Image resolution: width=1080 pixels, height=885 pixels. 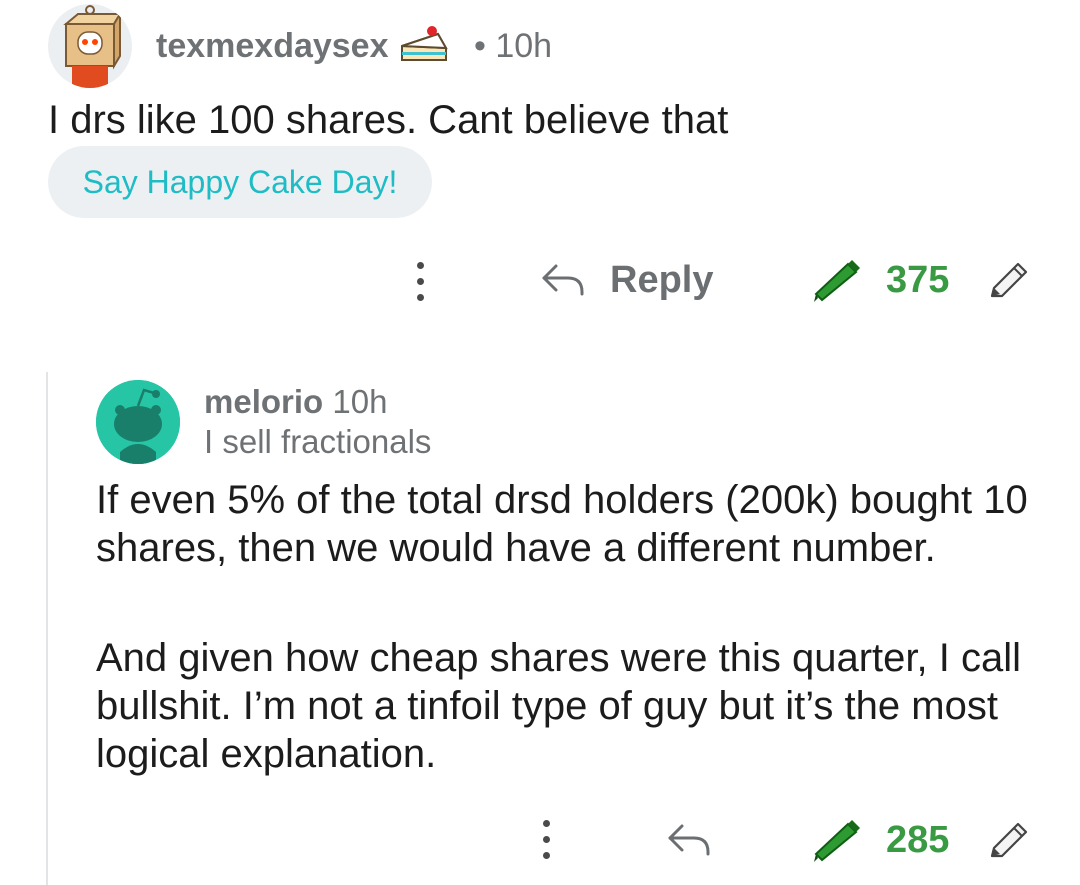 I want to click on default-snoo-avatar-icon, so click(x=138, y=422).